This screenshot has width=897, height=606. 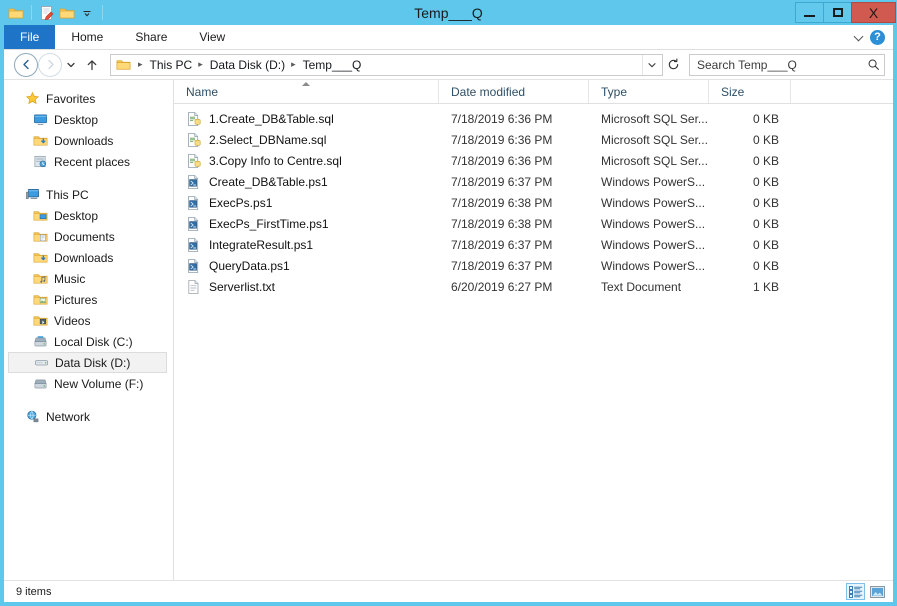 I want to click on sql-file-icon, so click(x=194, y=140).